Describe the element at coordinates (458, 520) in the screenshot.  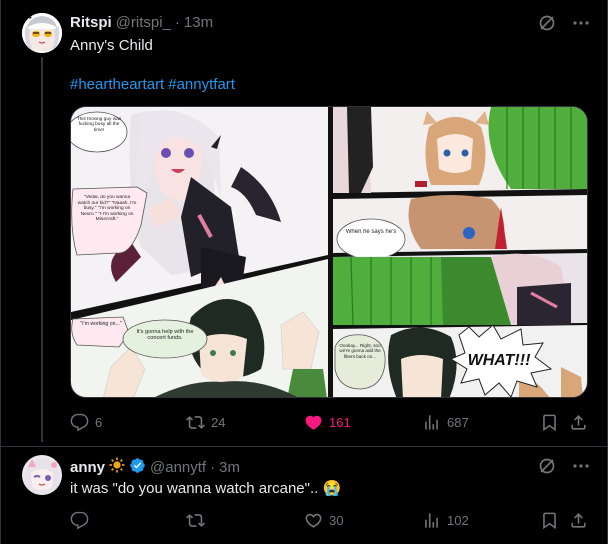
I see `views-count: 102` at that location.